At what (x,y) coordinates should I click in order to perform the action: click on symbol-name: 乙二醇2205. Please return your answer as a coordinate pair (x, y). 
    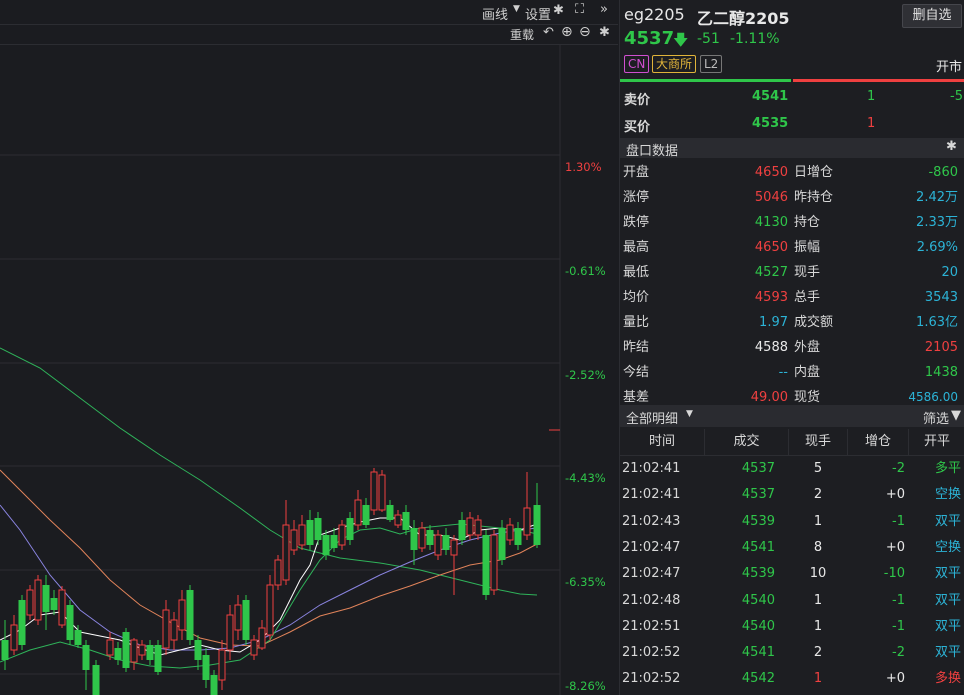
    Looking at the image, I should click on (743, 18).